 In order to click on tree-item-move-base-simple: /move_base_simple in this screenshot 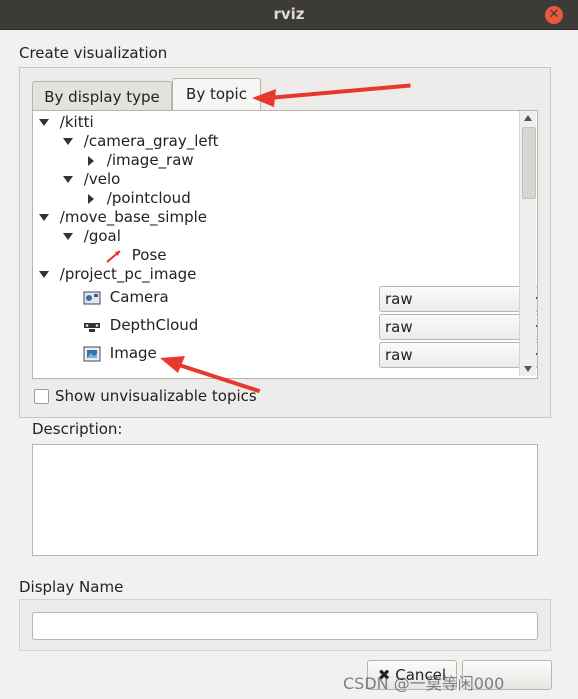, I will do `click(123, 217)`.